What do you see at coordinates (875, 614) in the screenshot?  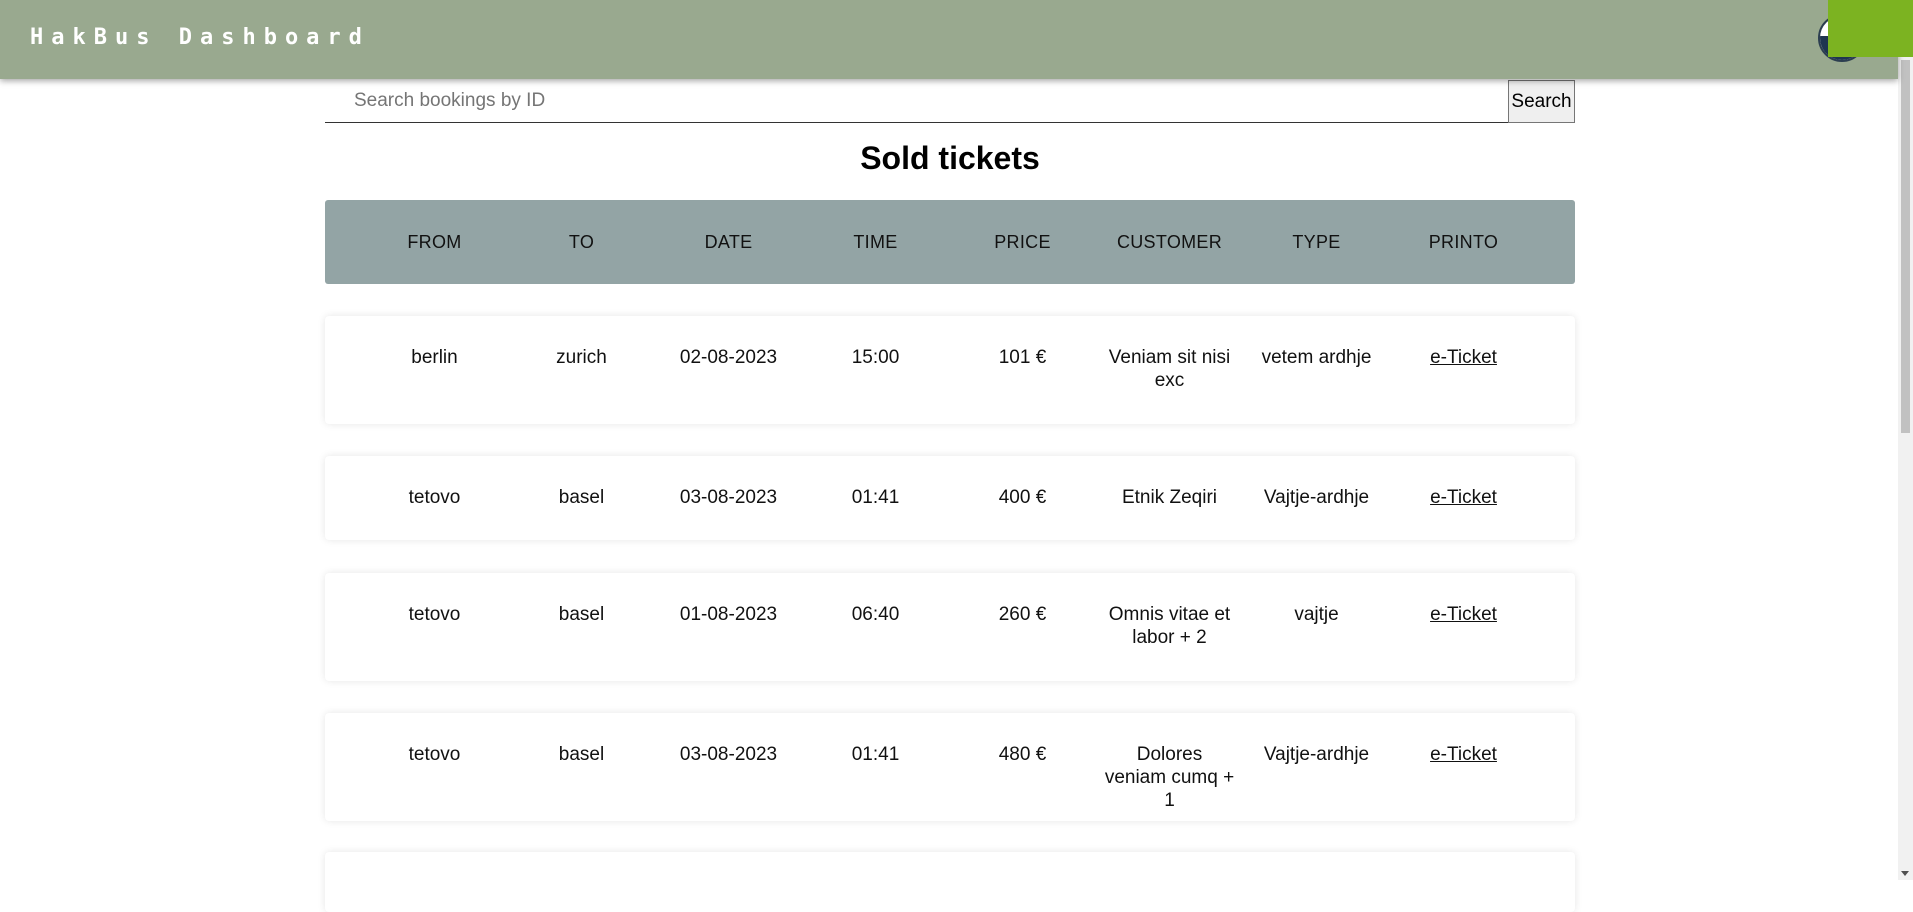 I see `cell-time: 06:40` at bounding box center [875, 614].